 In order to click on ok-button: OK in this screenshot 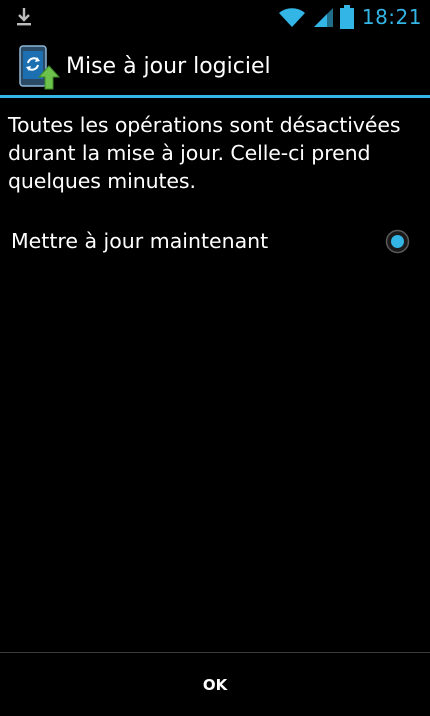, I will do `click(215, 684)`.